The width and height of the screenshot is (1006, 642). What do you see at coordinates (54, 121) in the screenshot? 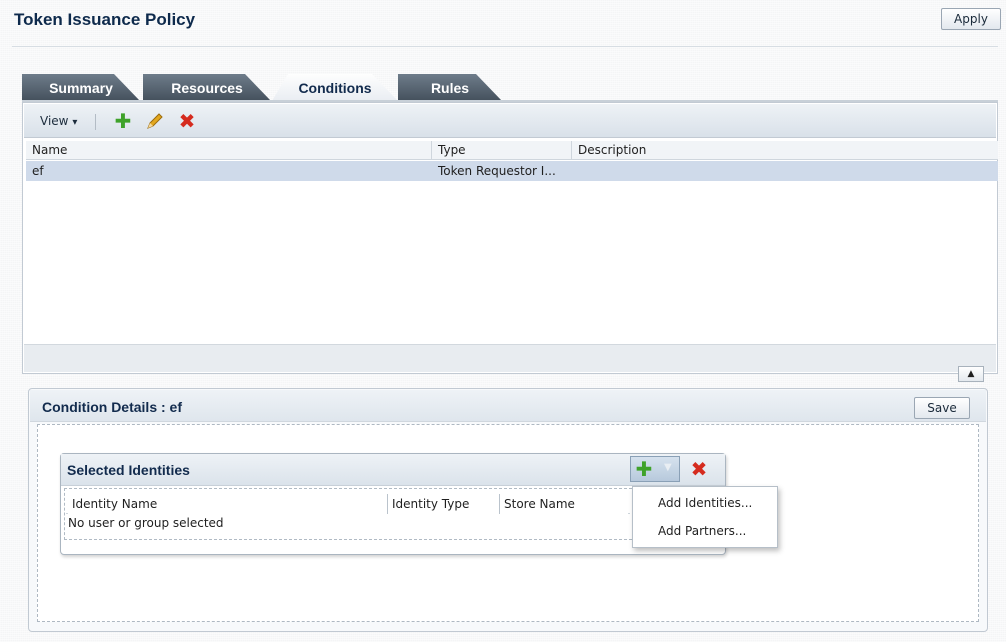
I see `view-menu-label: View` at bounding box center [54, 121].